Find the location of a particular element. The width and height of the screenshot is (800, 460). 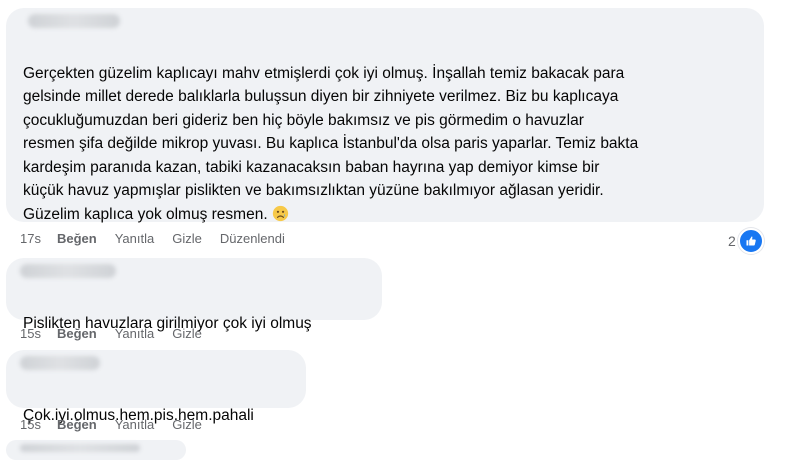

sad-face-emoji-icon is located at coordinates (280, 213).